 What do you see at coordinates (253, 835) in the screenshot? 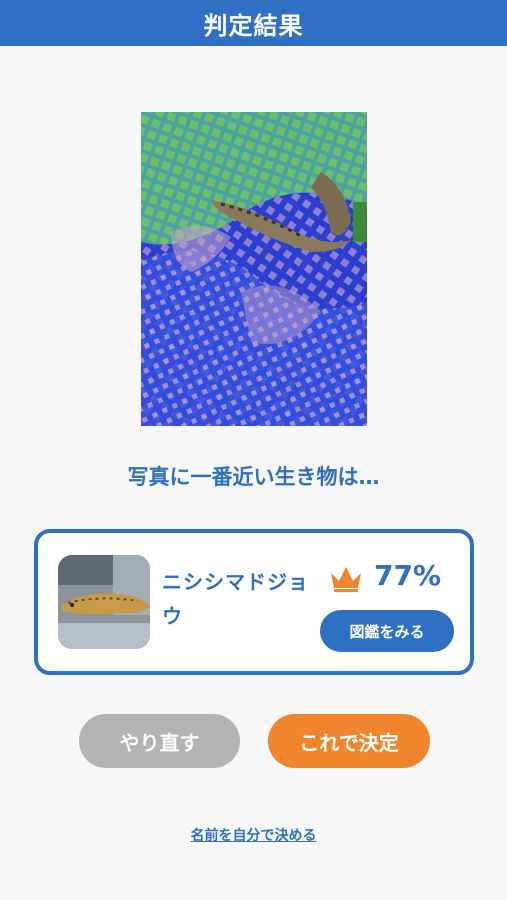
I see `name-it-yourself-link: 名前を自分で決める` at bounding box center [253, 835].